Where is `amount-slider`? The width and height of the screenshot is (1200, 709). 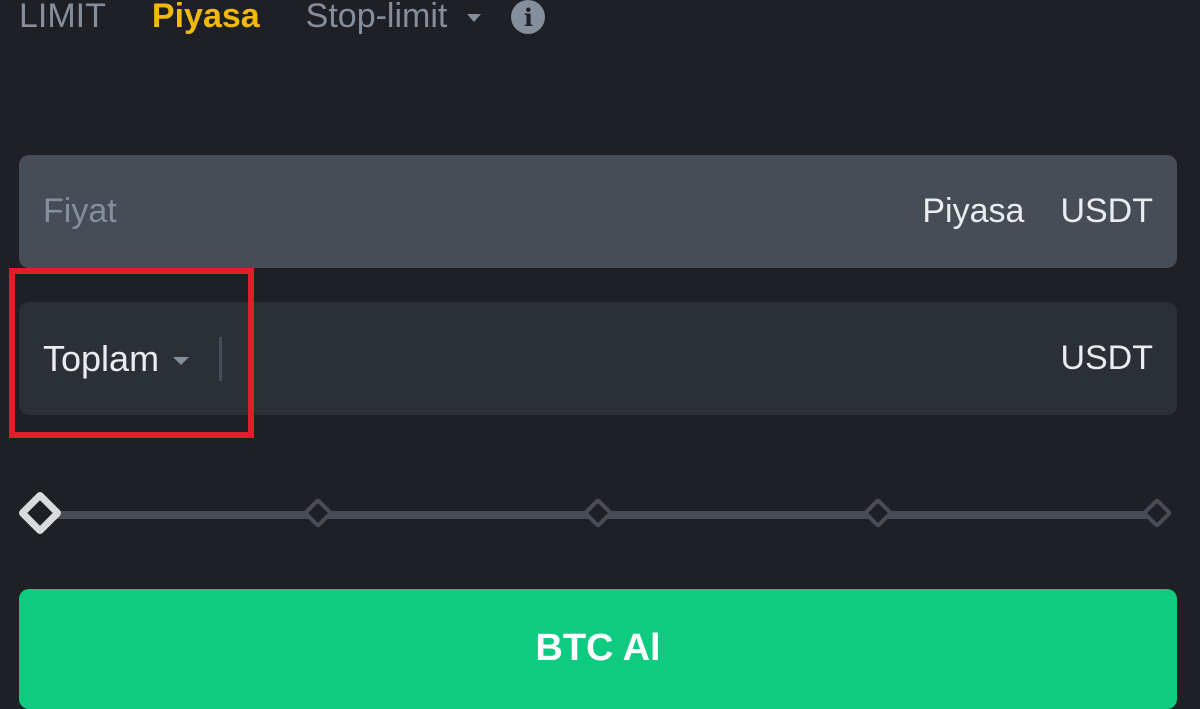
amount-slider is located at coordinates (597, 513).